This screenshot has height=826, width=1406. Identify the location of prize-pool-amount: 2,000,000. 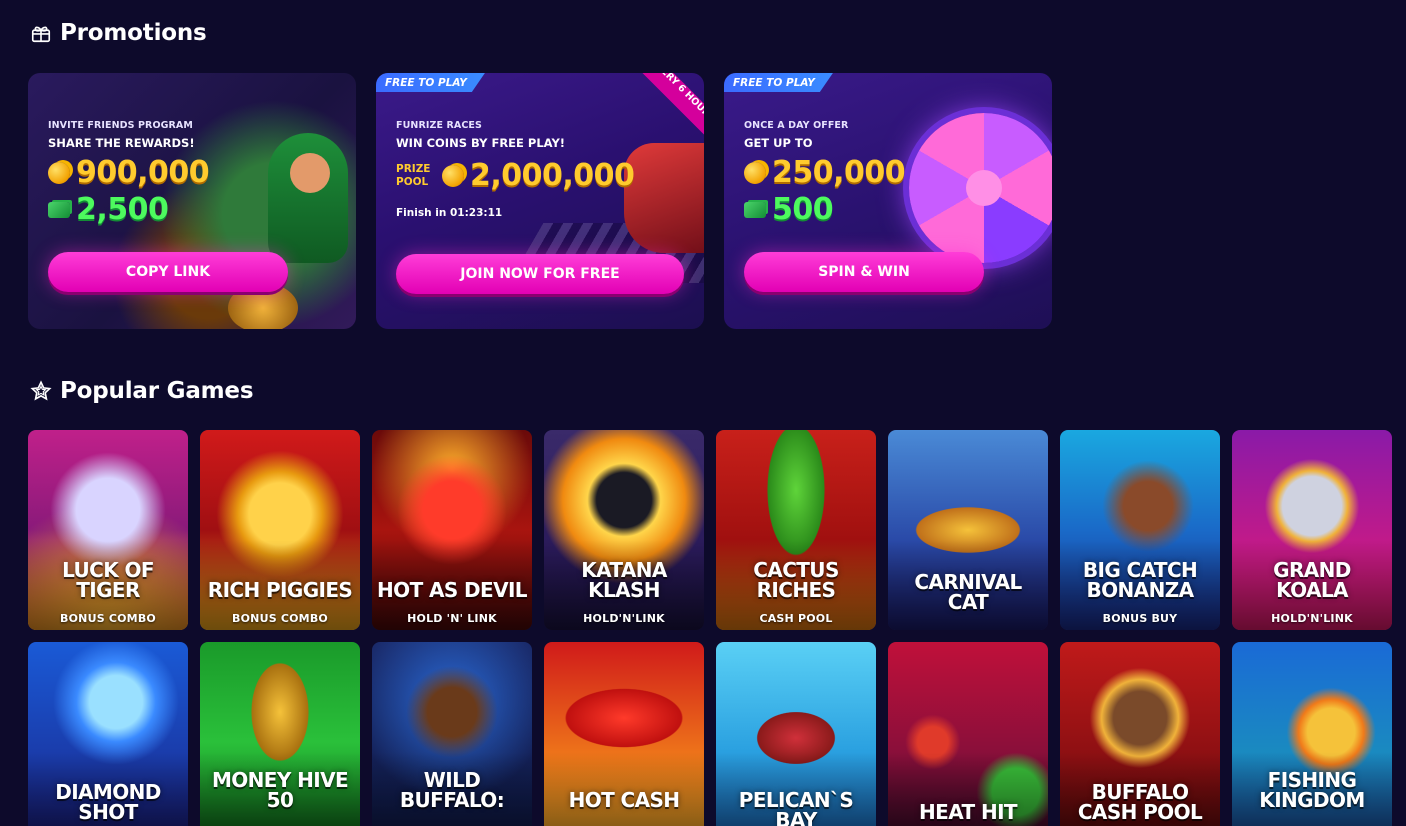
(552, 175).